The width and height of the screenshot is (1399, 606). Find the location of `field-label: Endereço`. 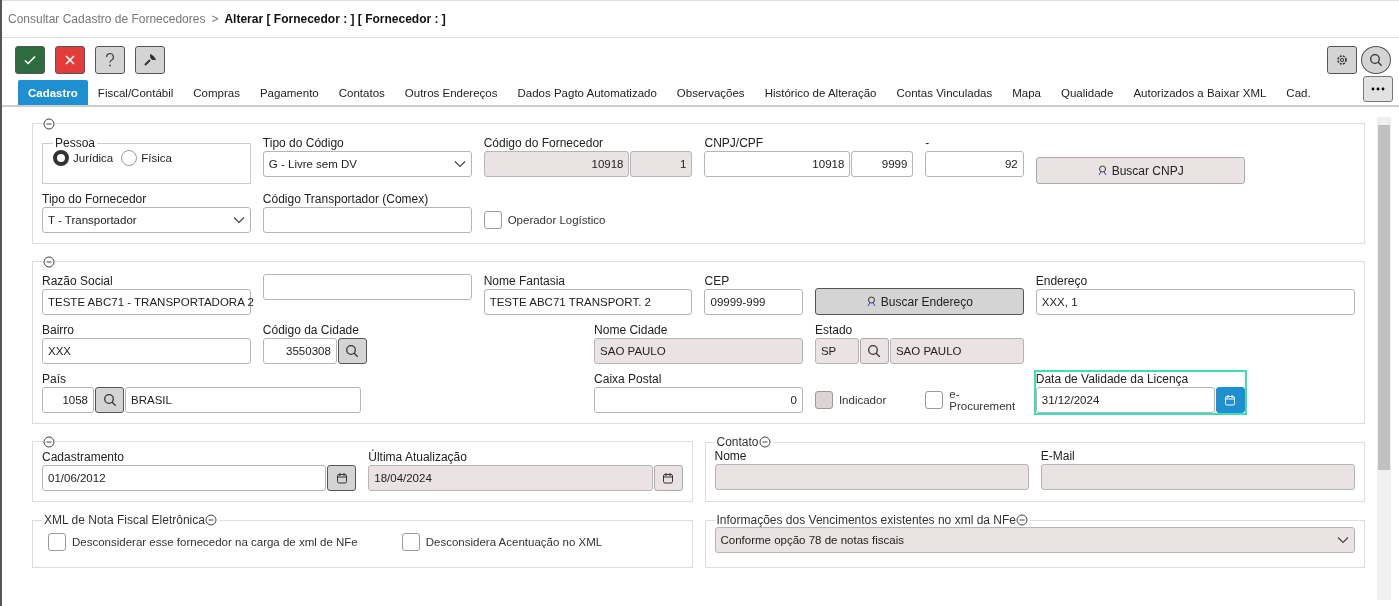

field-label: Endereço is located at coordinates (1062, 281).